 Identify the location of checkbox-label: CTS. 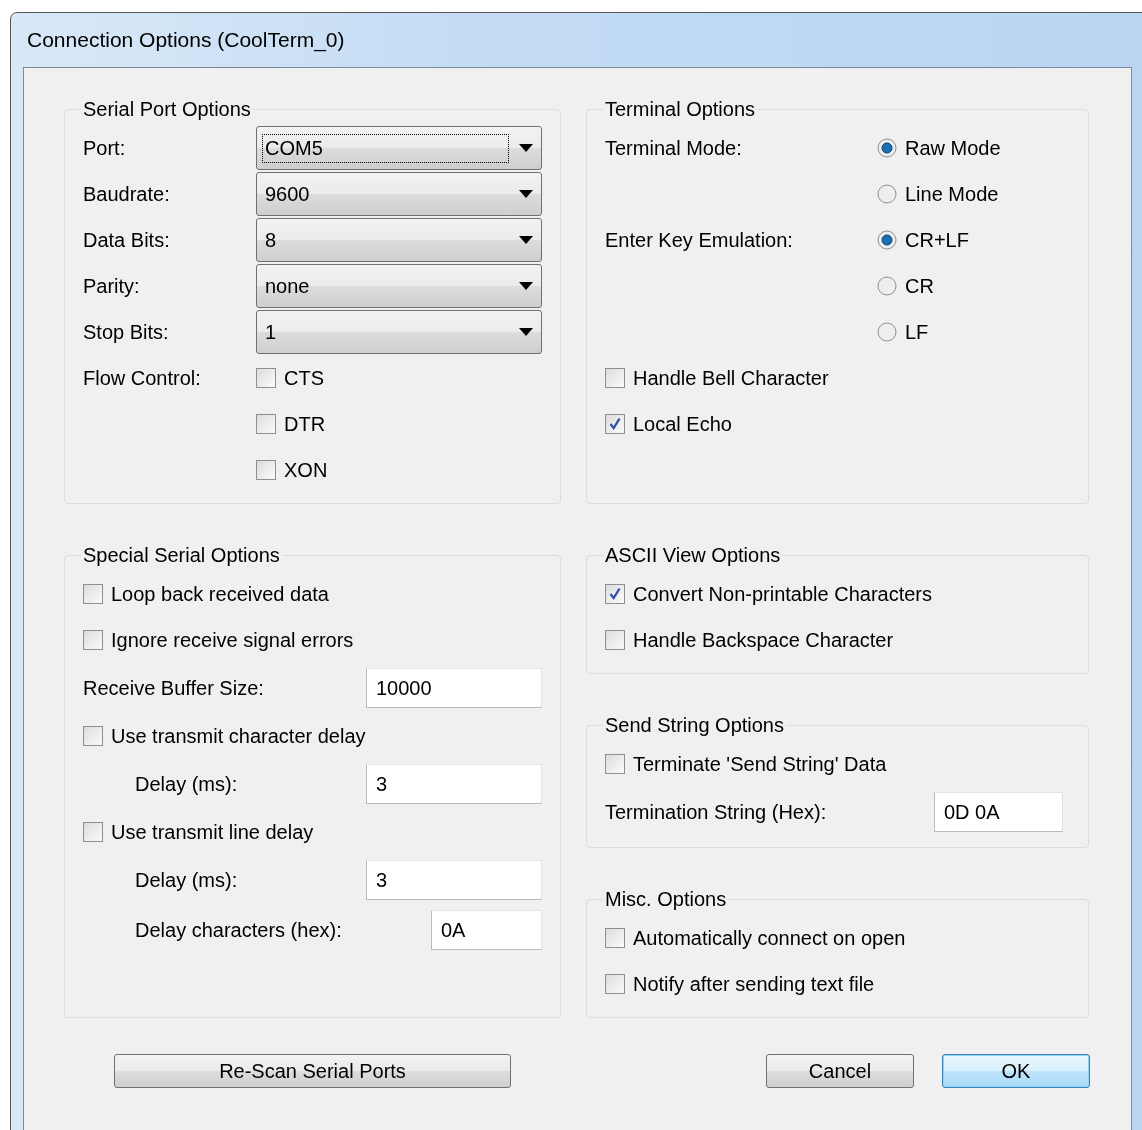
(304, 378).